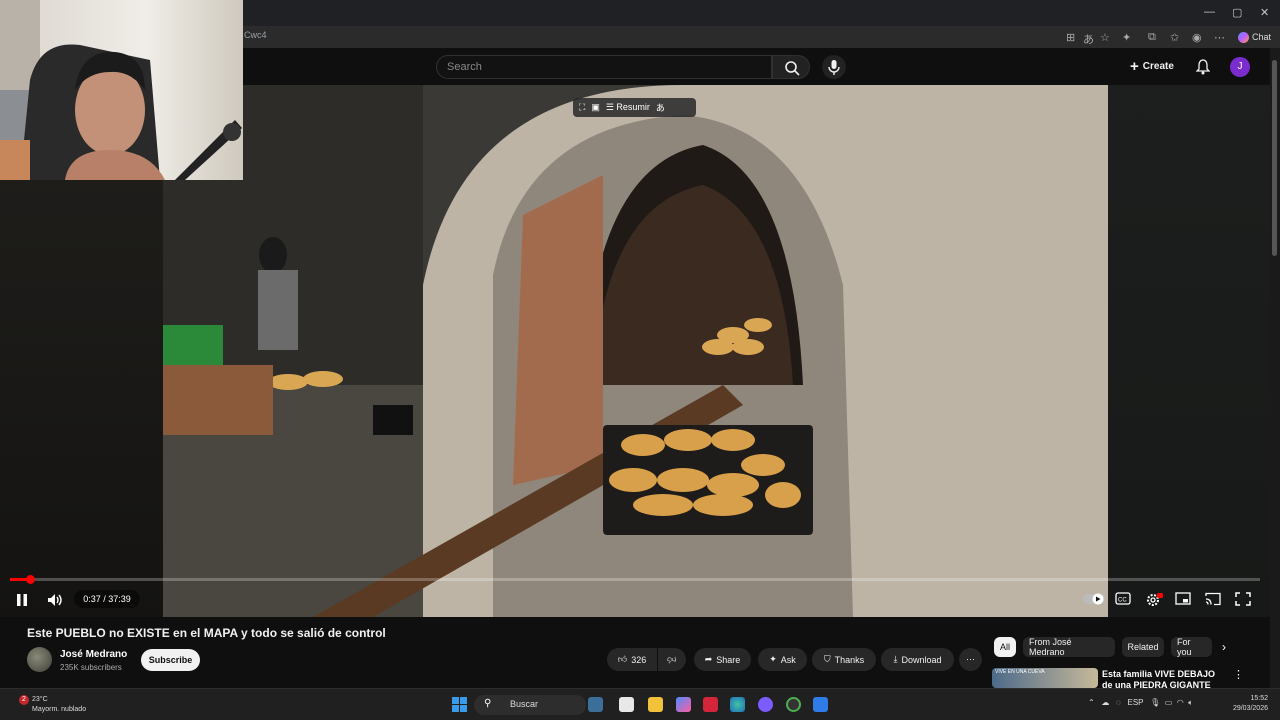 This screenshot has width=1280, height=720. I want to click on captions-button: CC, so click(1123, 599).